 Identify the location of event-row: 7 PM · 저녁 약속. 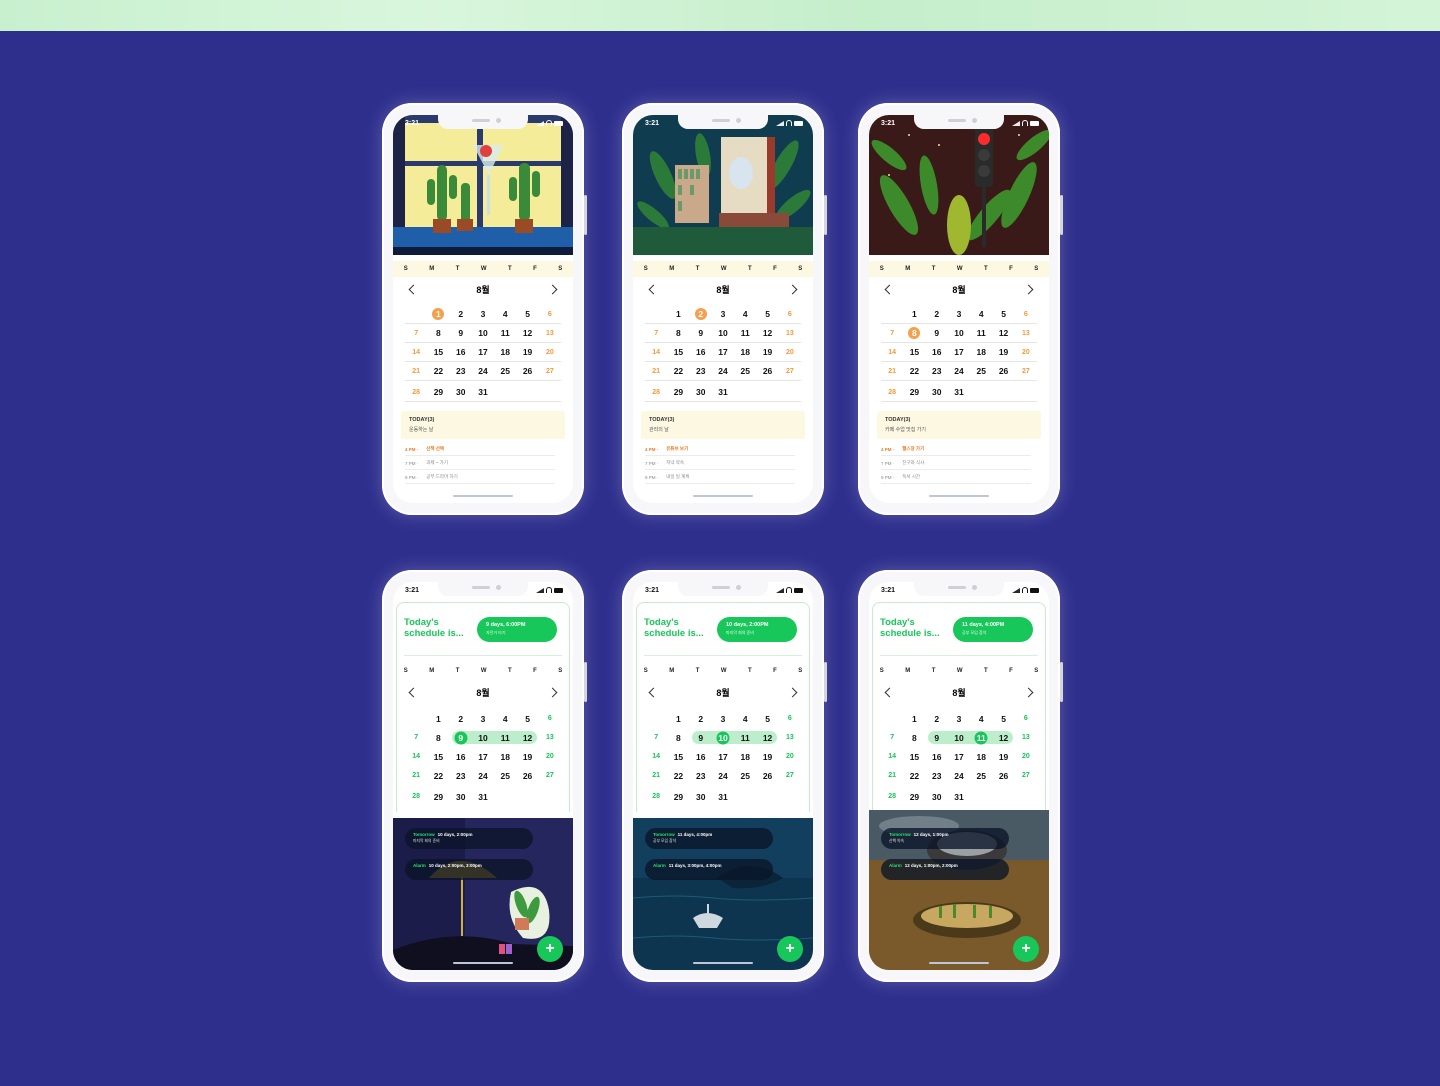
(720, 463).